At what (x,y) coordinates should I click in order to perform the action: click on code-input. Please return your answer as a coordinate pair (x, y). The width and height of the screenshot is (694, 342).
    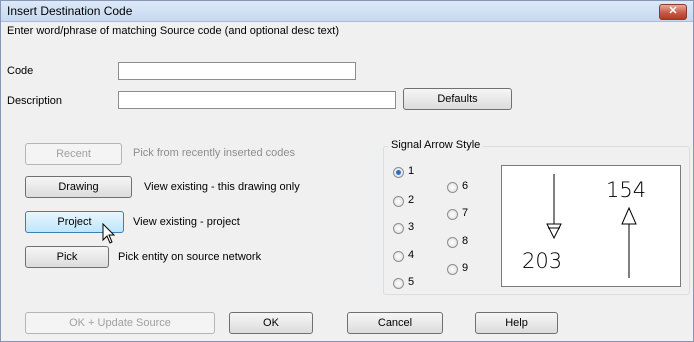
    Looking at the image, I should click on (237, 71).